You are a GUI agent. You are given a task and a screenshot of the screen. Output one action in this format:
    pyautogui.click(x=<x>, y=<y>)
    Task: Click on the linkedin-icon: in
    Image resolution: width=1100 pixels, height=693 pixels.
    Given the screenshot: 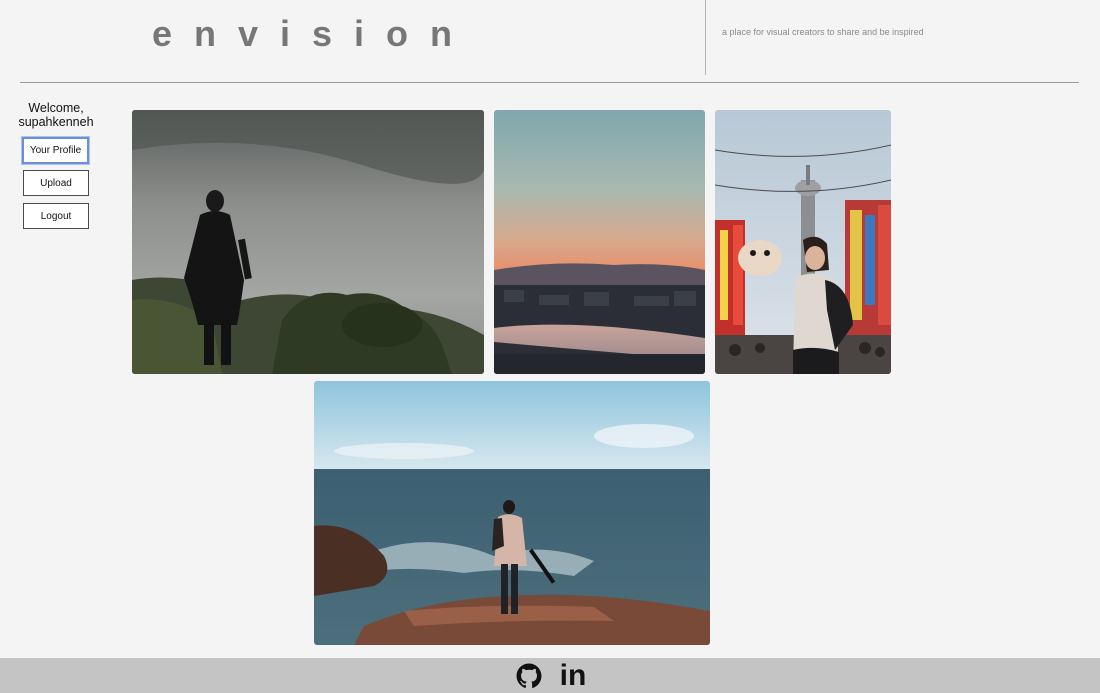 What is the action you would take?
    pyautogui.click(x=573, y=675)
    